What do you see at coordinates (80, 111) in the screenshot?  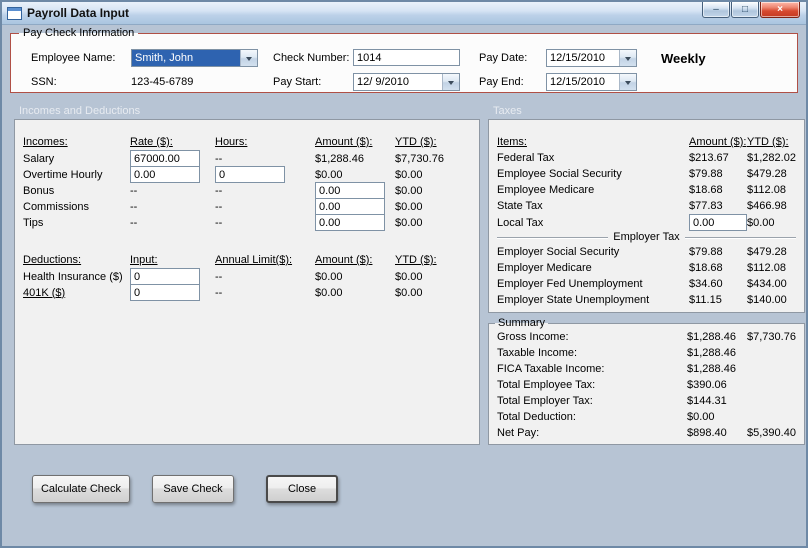 I see `incomes-section-header: Incomes and Deductions` at bounding box center [80, 111].